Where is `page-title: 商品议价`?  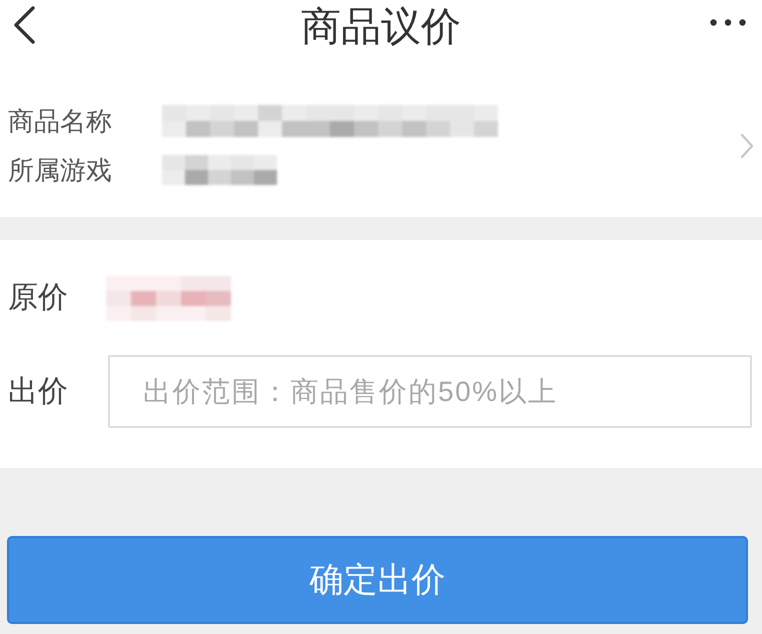
page-title: 商品议价 is located at coordinates (381, 27).